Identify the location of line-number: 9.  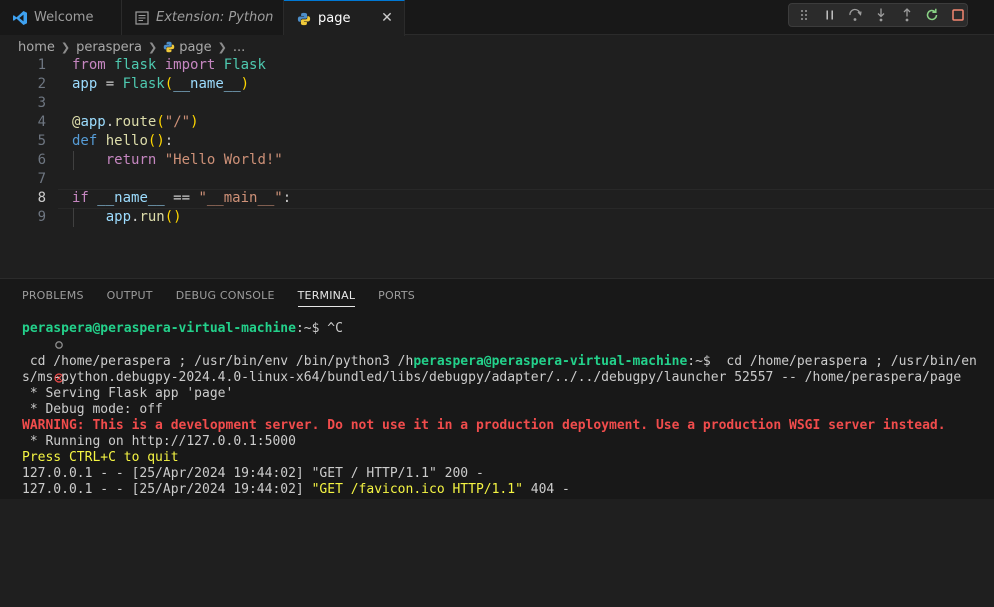
(41, 217).